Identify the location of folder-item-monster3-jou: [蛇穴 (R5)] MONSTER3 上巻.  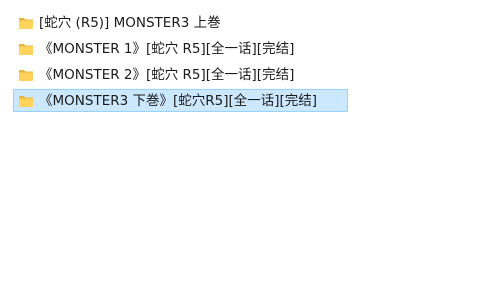
(148, 22).